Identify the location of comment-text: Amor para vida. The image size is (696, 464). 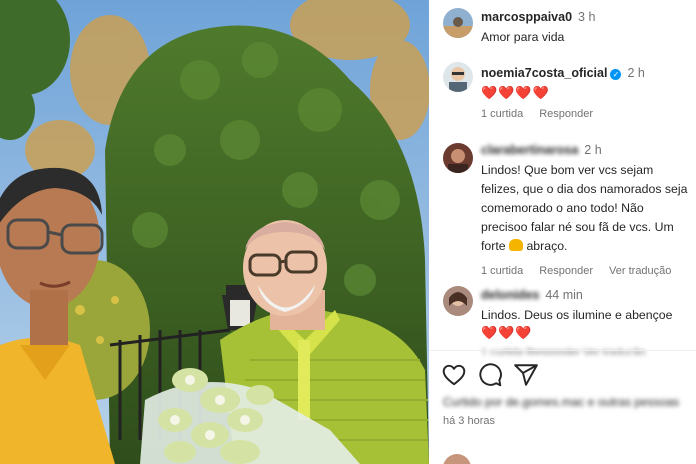
(523, 37).